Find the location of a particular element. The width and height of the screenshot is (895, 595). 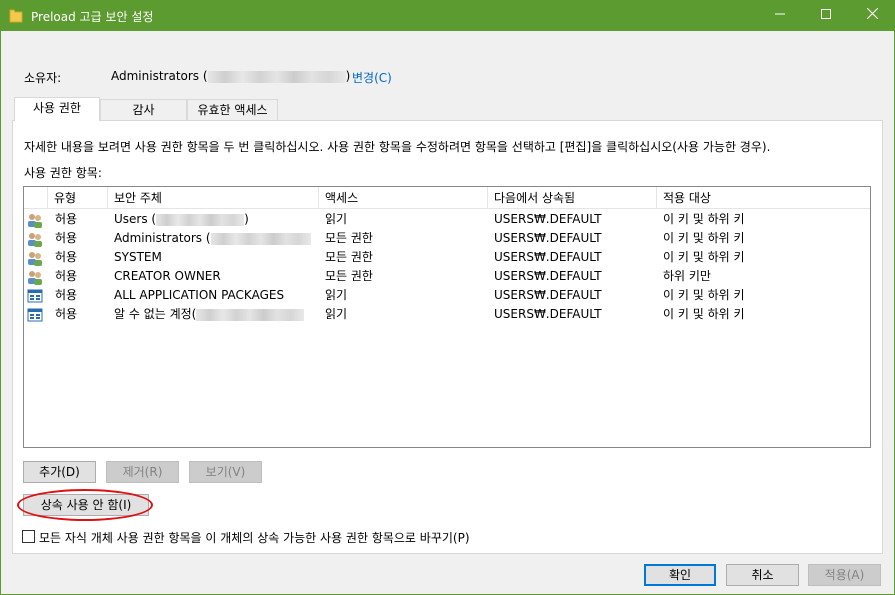

minimize-icon is located at coordinates (780, 14).